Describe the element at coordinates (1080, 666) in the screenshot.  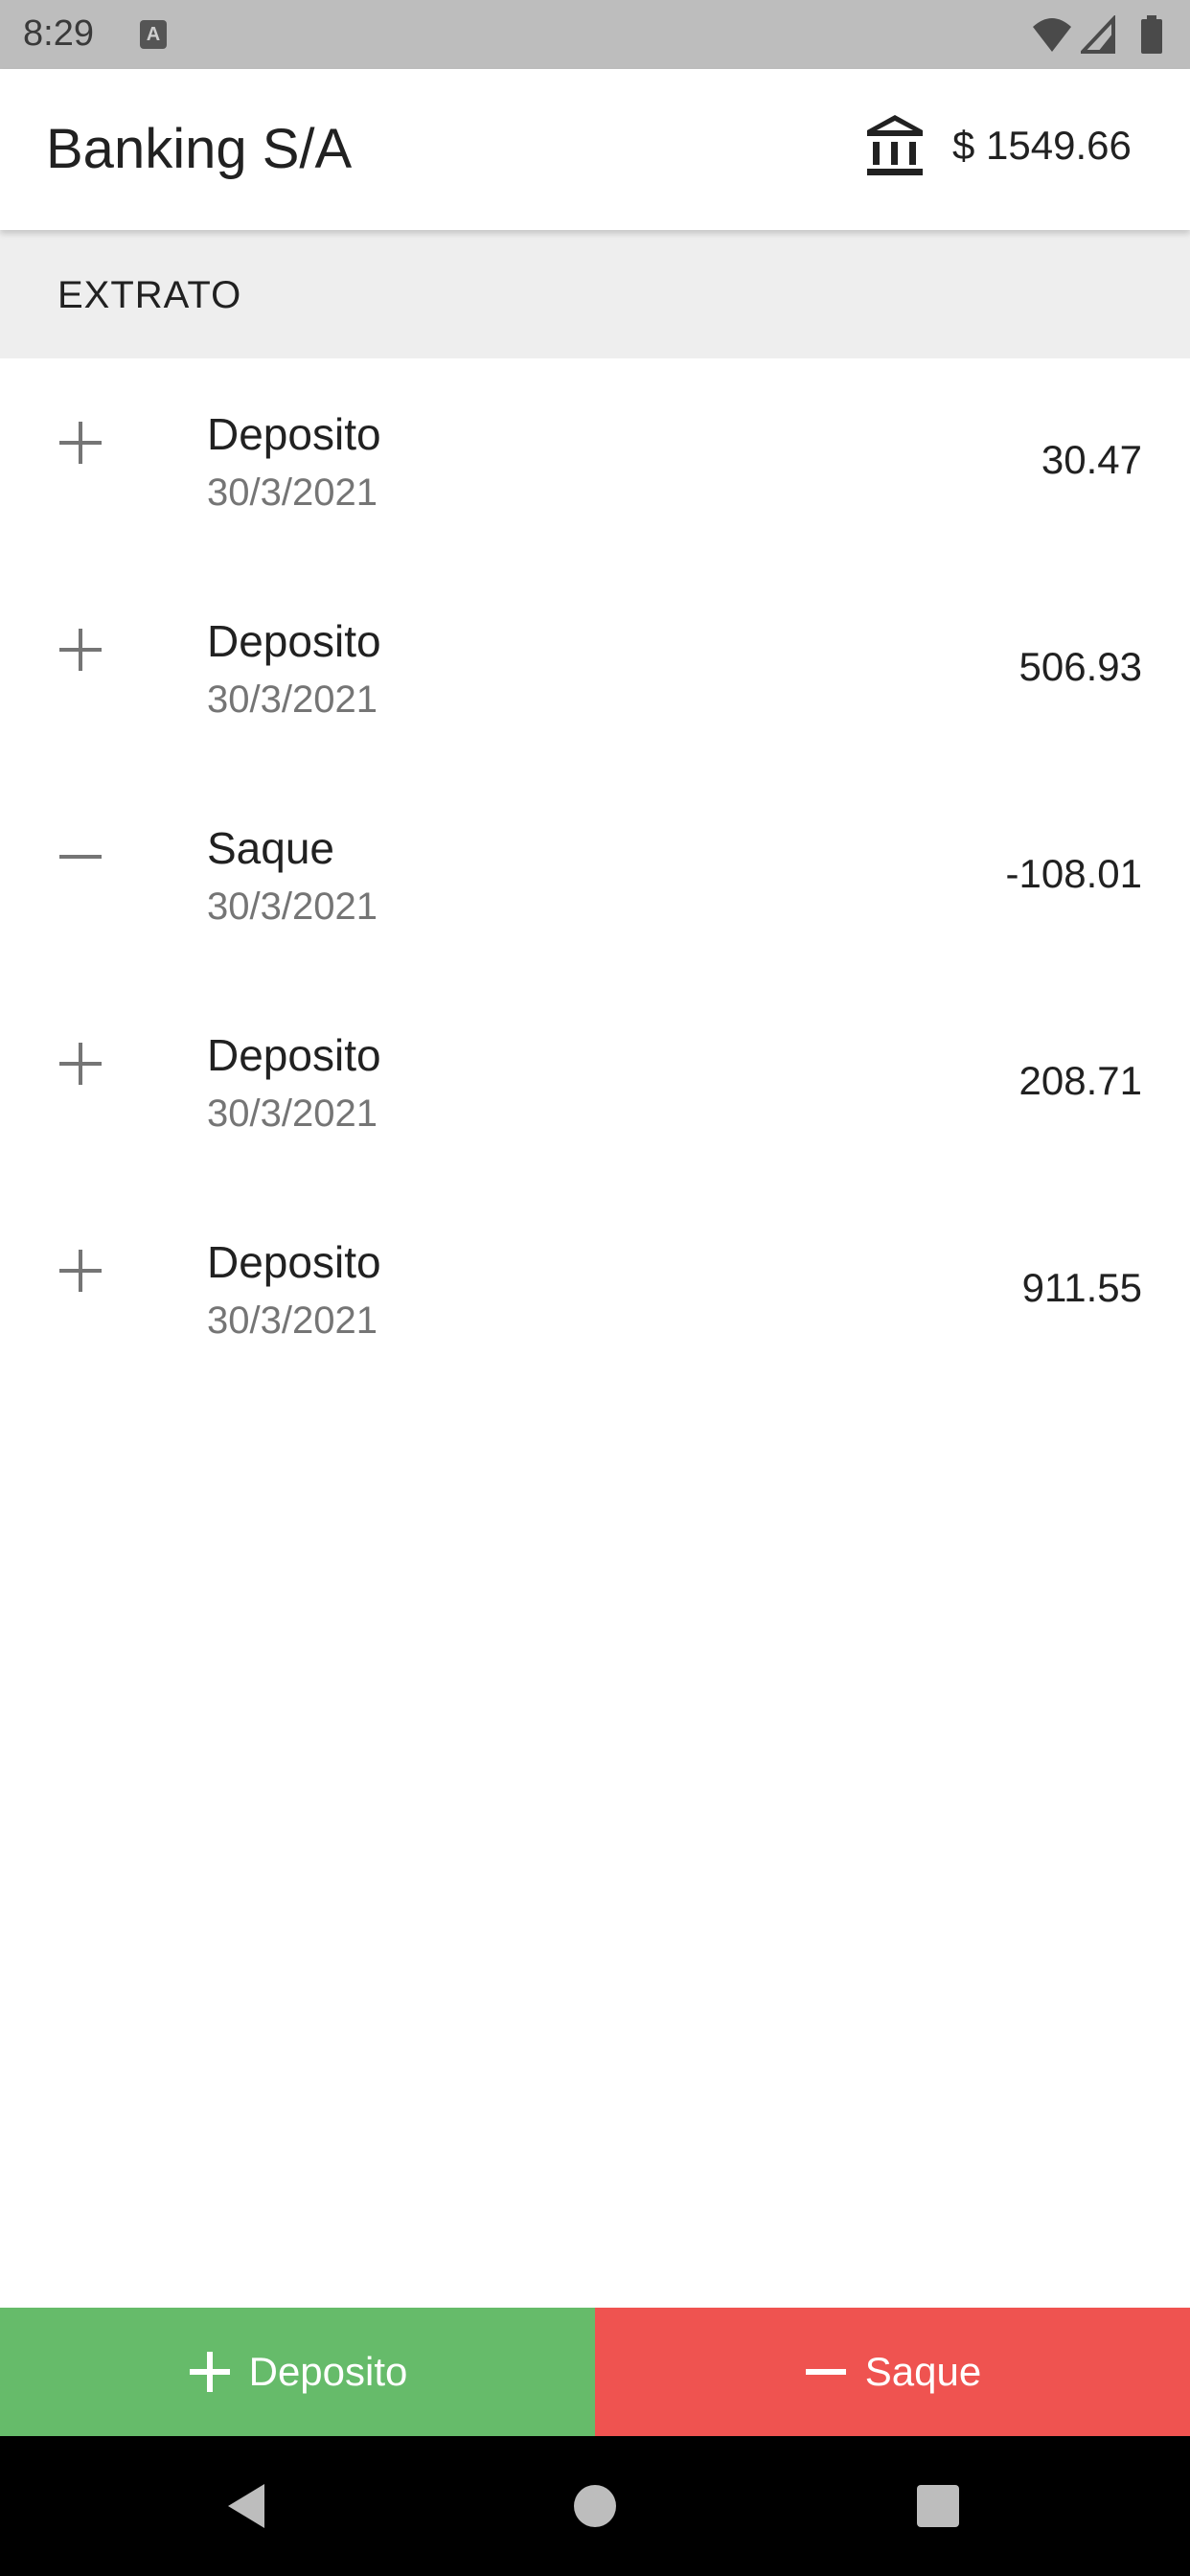
I see `transaction-value: 506.93` at that location.